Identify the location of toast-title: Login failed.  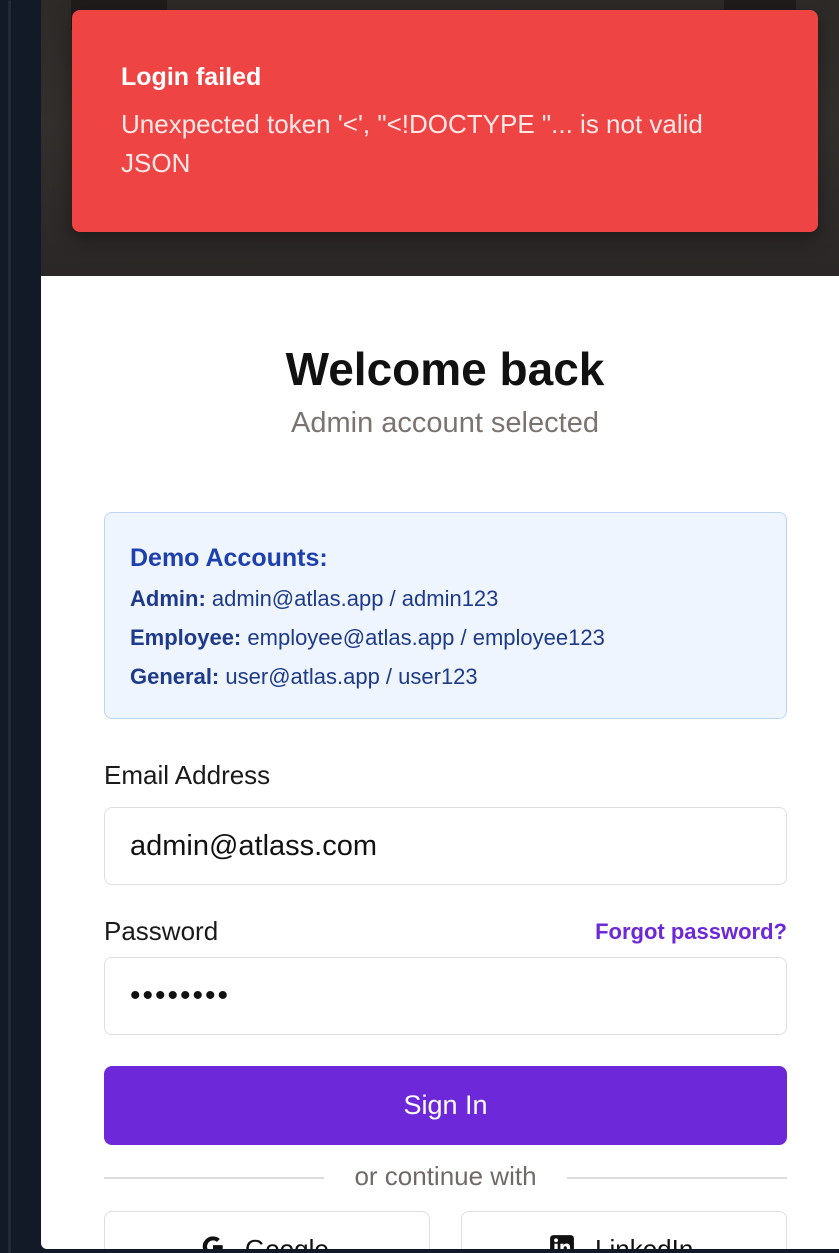
(191, 77).